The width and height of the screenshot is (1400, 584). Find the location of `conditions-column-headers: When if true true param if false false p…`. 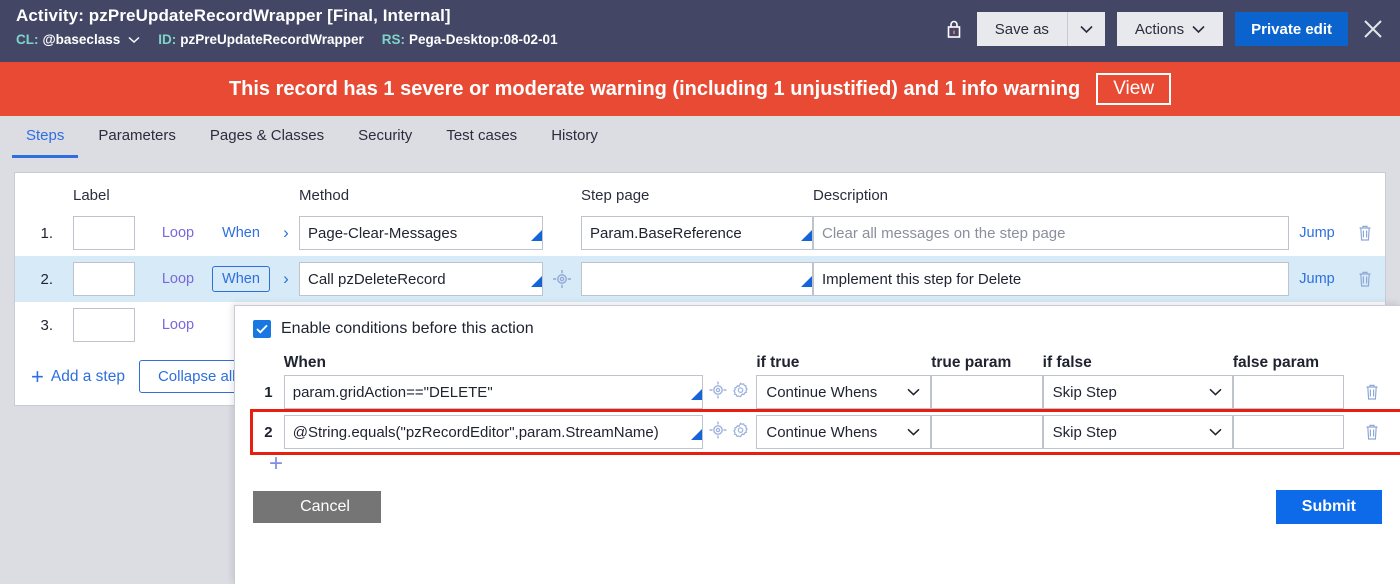

conditions-column-headers: When if true true param if false false p… is located at coordinates (826, 363).